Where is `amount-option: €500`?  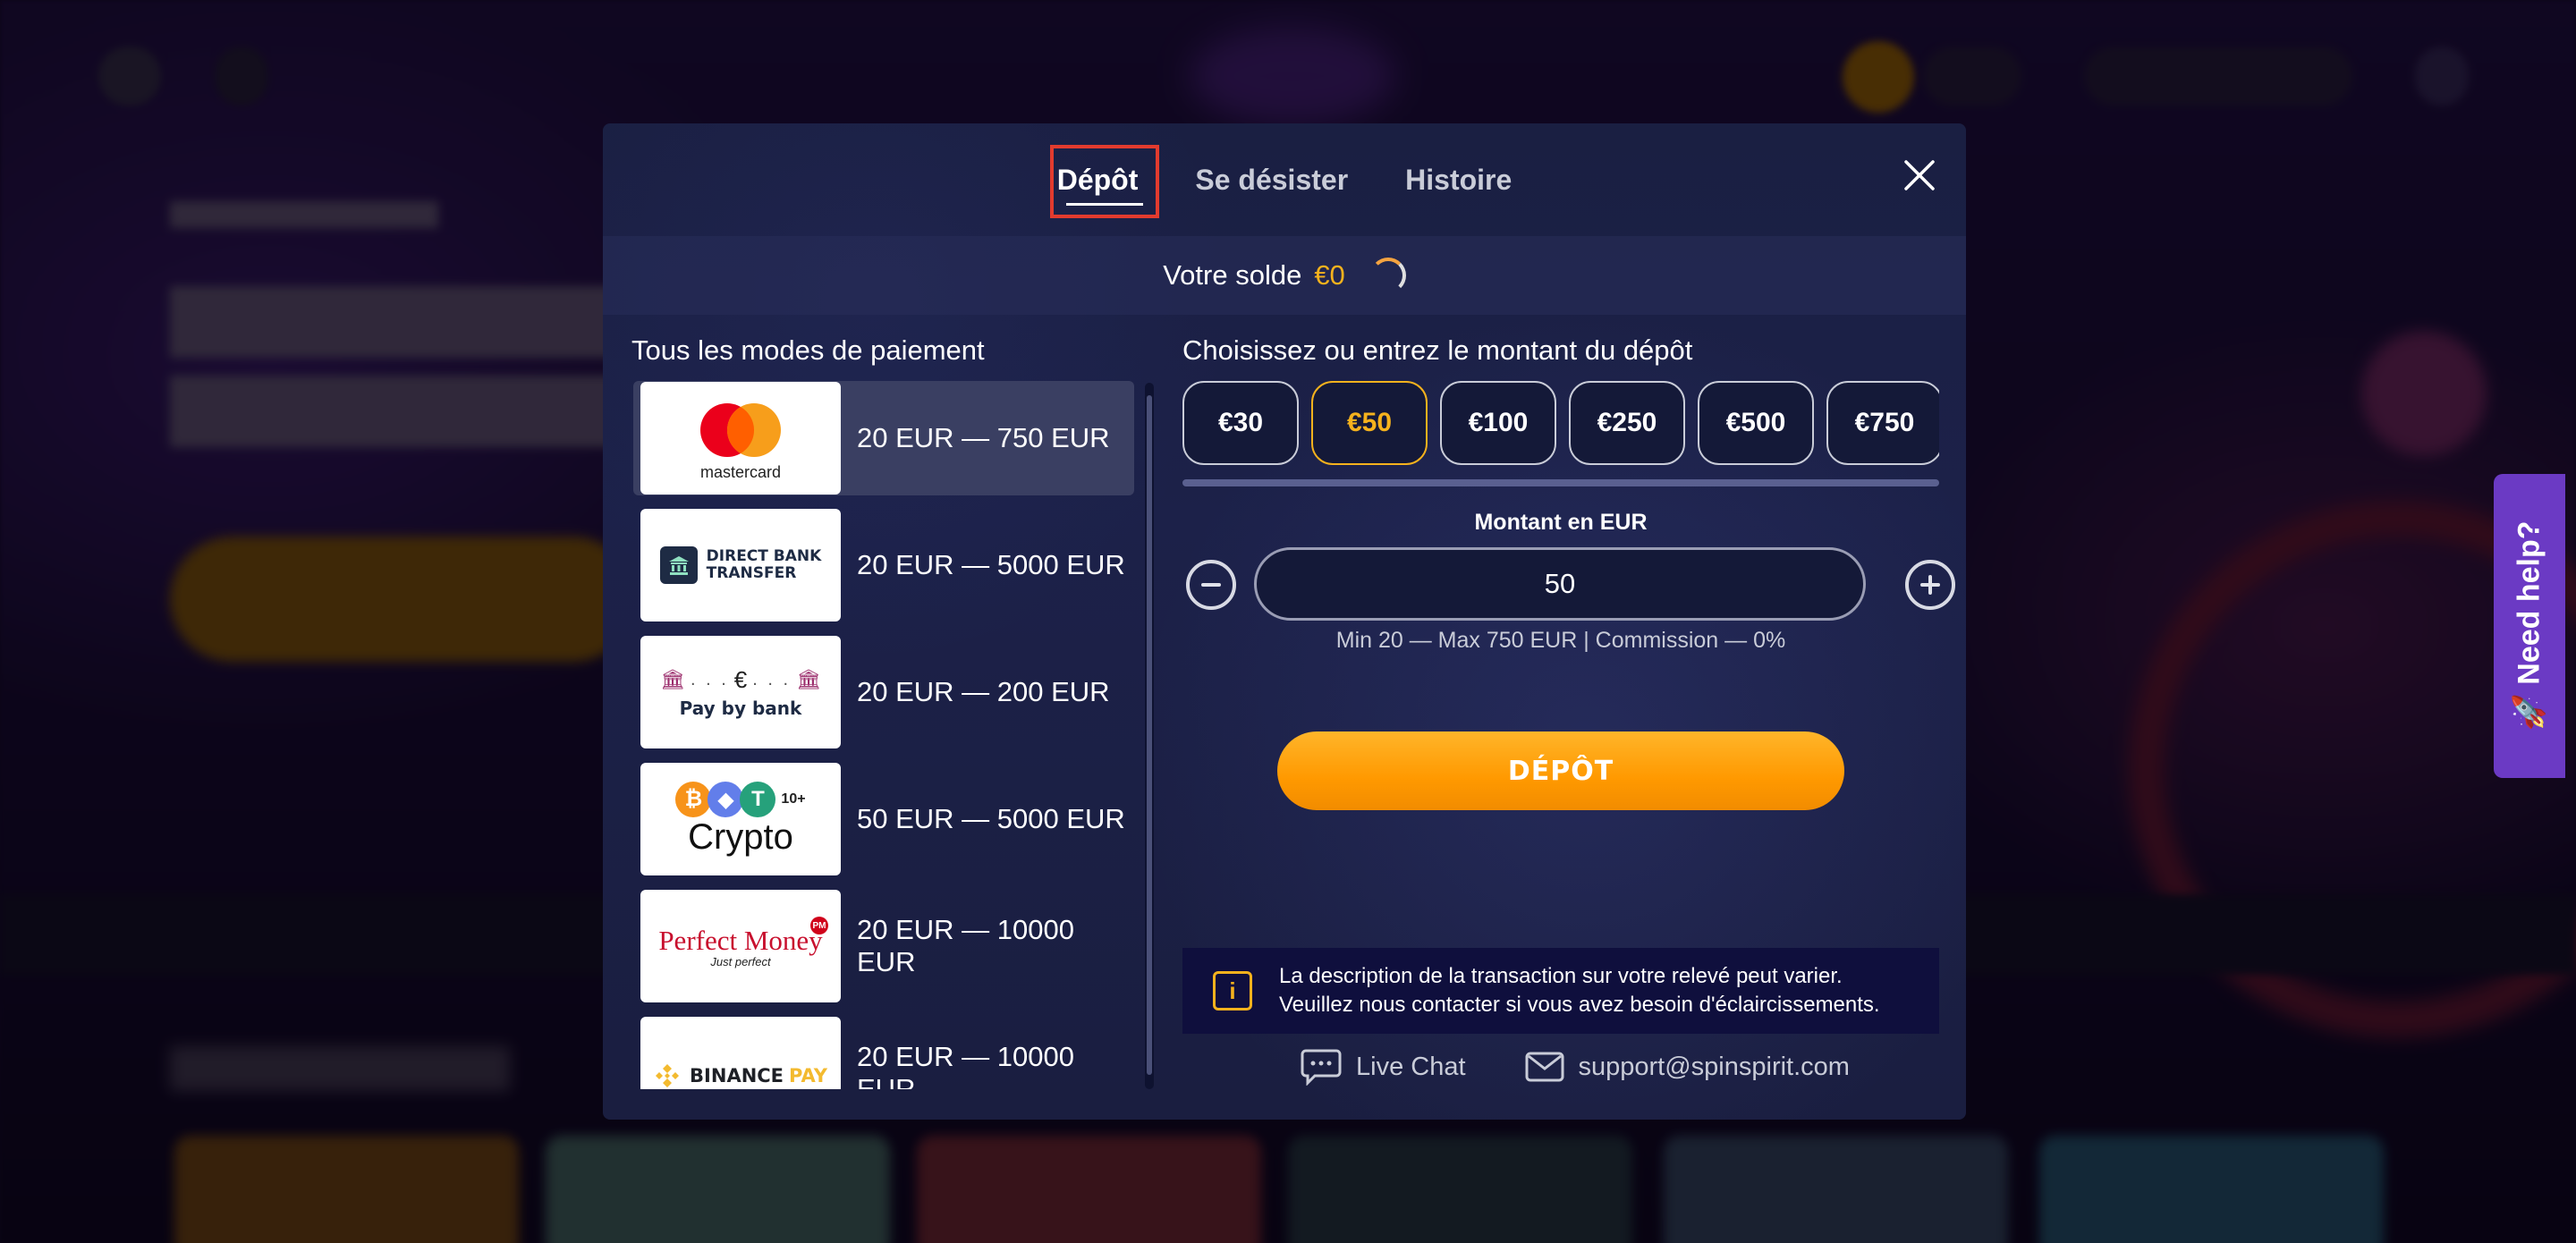
amount-option: €500 is located at coordinates (1756, 423).